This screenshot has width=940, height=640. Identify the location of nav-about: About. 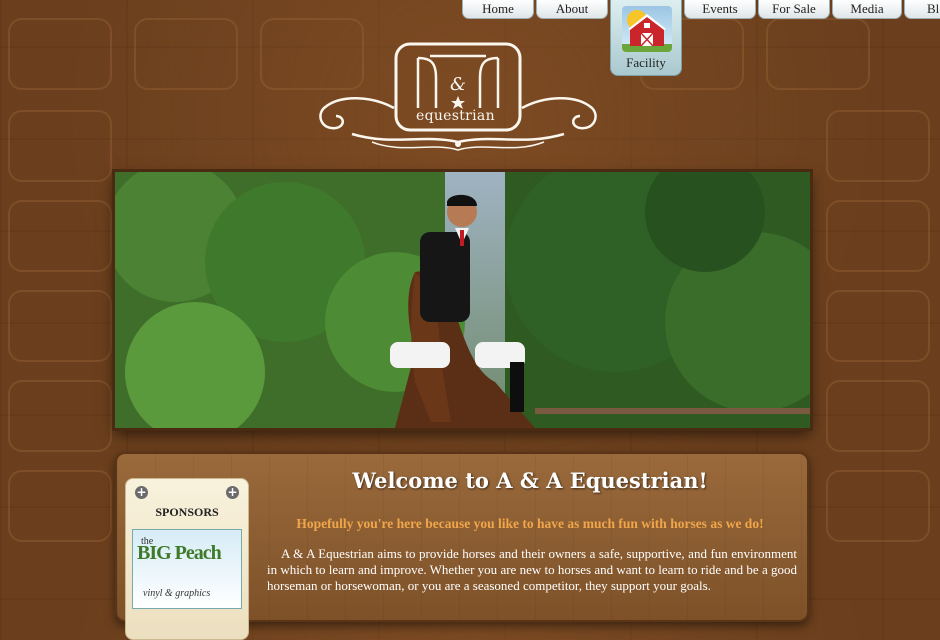
(572, 9).